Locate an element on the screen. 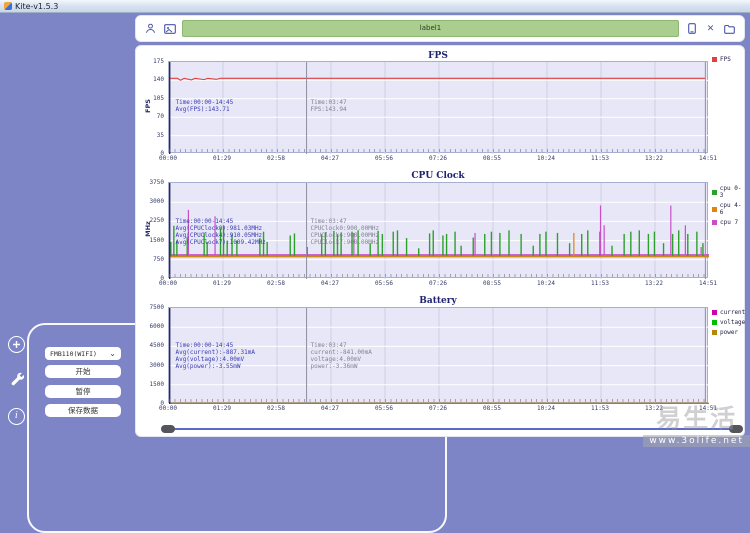  y-tick-label: 4500 is located at coordinates (156, 346).